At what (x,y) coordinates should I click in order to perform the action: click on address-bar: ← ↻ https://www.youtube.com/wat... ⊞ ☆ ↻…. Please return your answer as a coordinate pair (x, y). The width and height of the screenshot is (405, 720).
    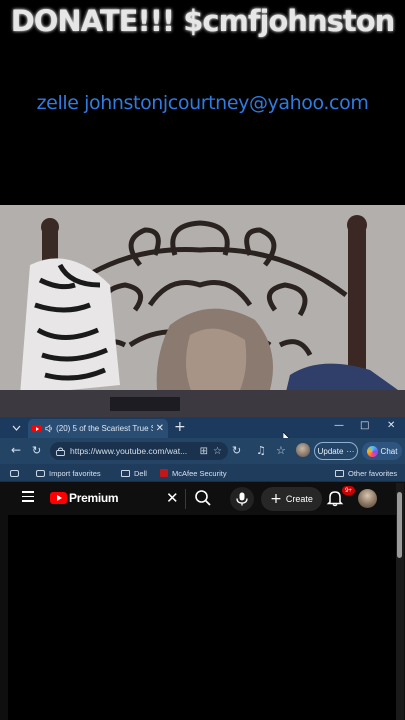
    Looking at the image, I should click on (202, 451).